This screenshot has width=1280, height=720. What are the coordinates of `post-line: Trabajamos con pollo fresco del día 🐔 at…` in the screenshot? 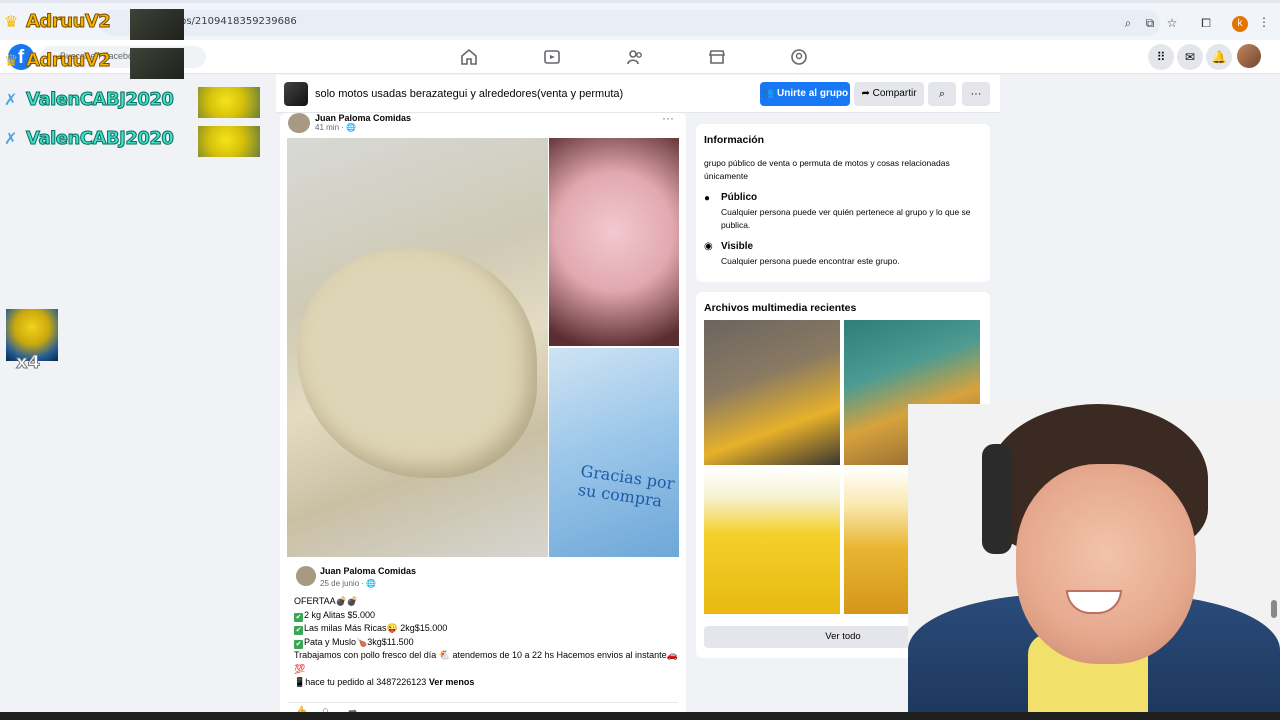 It's located at (486, 655).